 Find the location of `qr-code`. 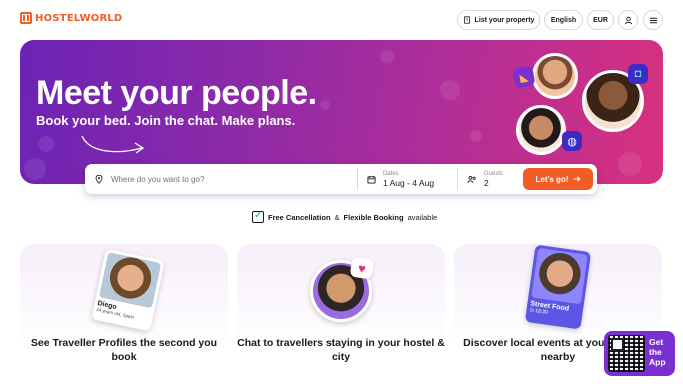

qr-code is located at coordinates (626, 353).